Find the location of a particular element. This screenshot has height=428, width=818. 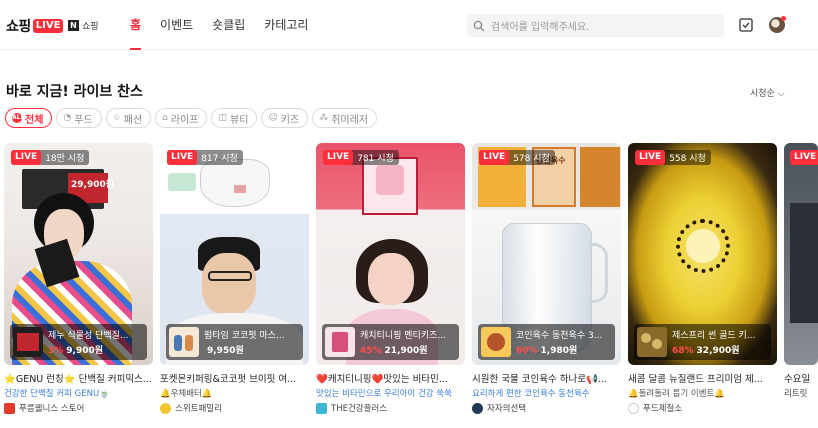

chip-label: 라이프 is located at coordinates (184, 120).